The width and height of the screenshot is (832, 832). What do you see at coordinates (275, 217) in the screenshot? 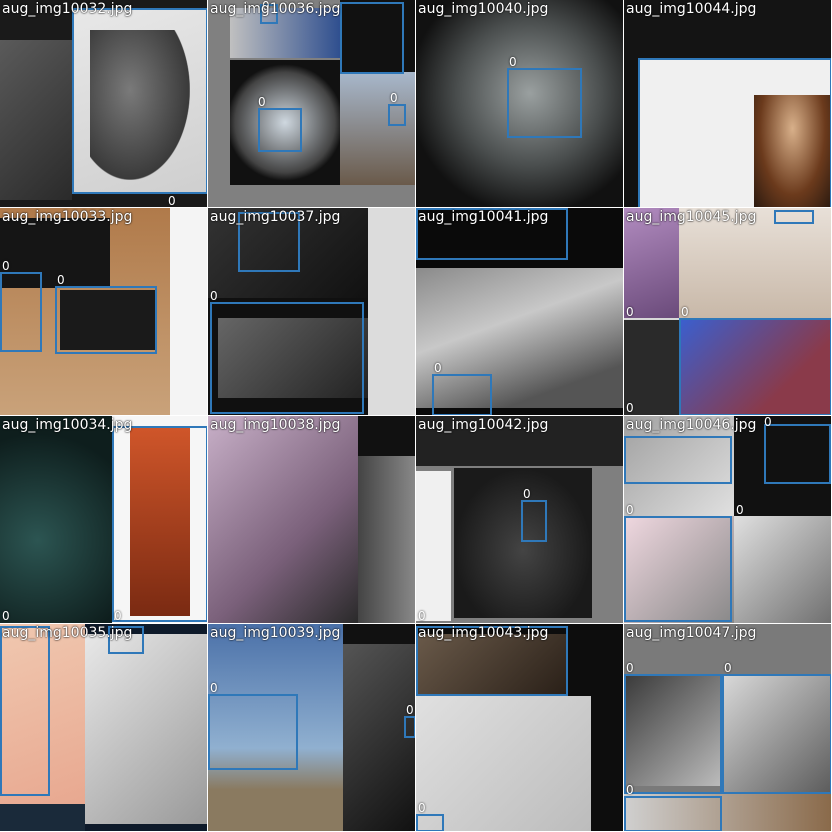
I see `image-filename: aug_img10037.jpg` at bounding box center [275, 217].